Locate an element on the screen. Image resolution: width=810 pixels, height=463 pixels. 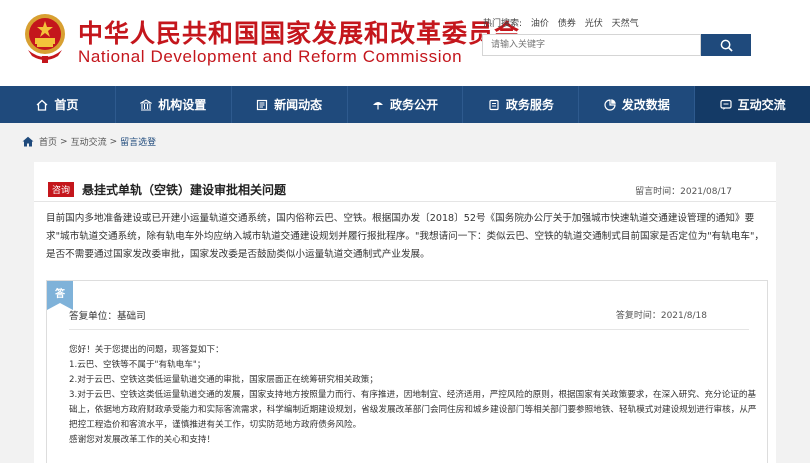
nav-item-label: 发改数据 is located at coordinates (645, 105).